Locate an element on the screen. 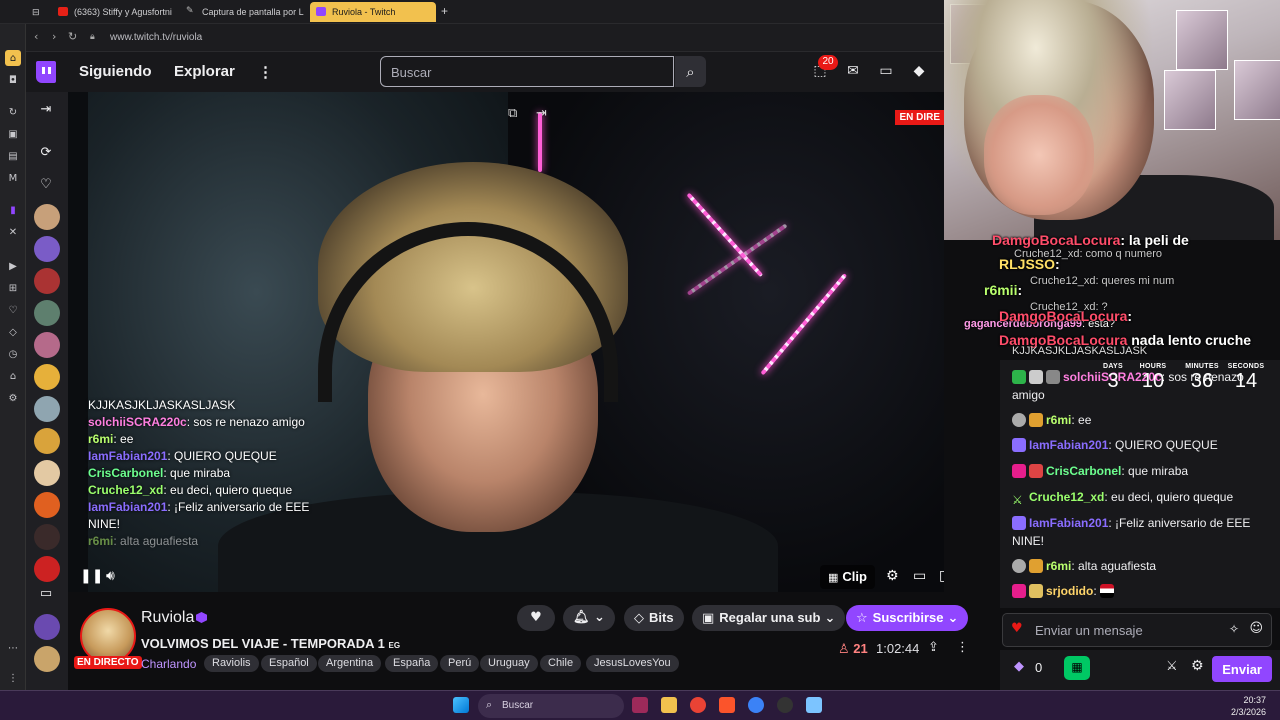 This screenshot has height=720, width=1280. recommended-icon: ⟳ is located at coordinates (46, 155).